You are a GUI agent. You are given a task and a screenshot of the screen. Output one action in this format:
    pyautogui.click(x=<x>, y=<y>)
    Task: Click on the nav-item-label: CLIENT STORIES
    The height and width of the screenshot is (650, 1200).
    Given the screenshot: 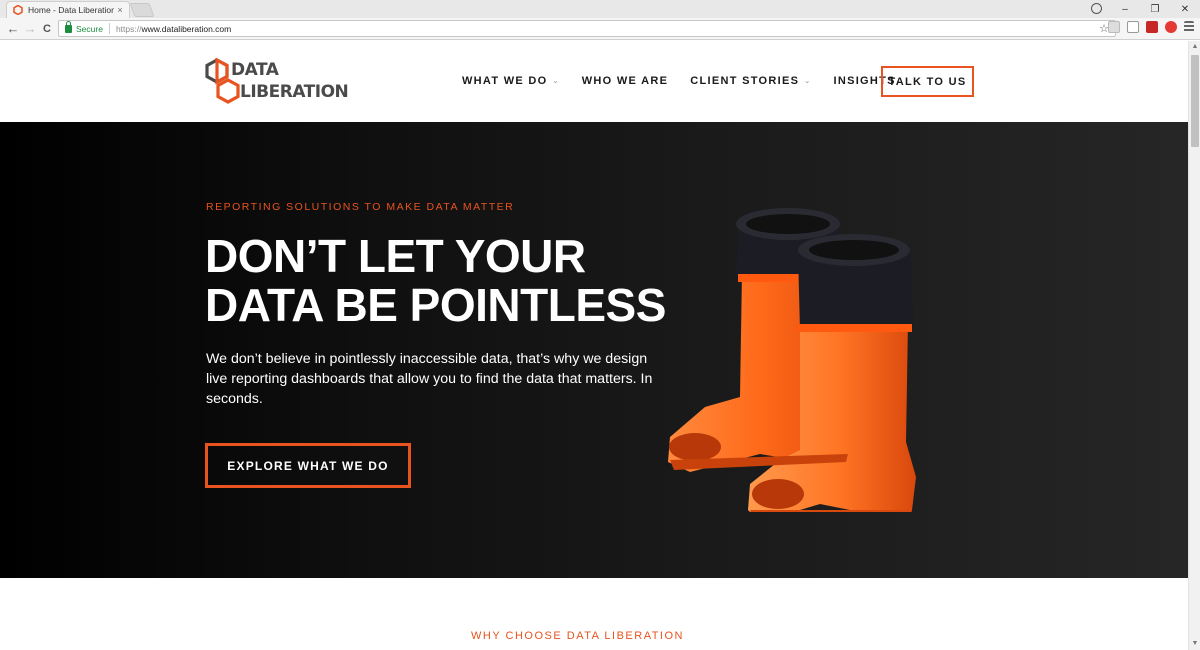 What is the action you would take?
    pyautogui.click(x=745, y=81)
    